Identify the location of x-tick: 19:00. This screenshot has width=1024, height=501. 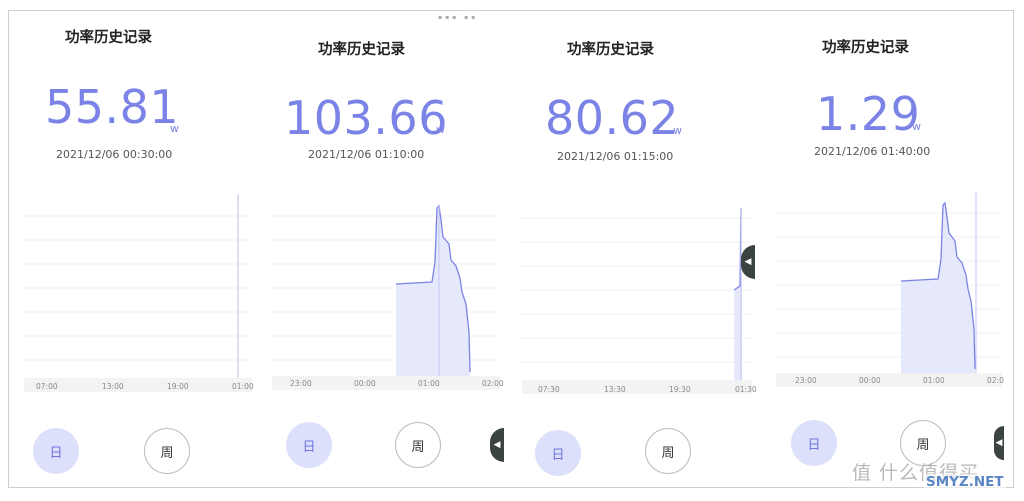
(178, 386).